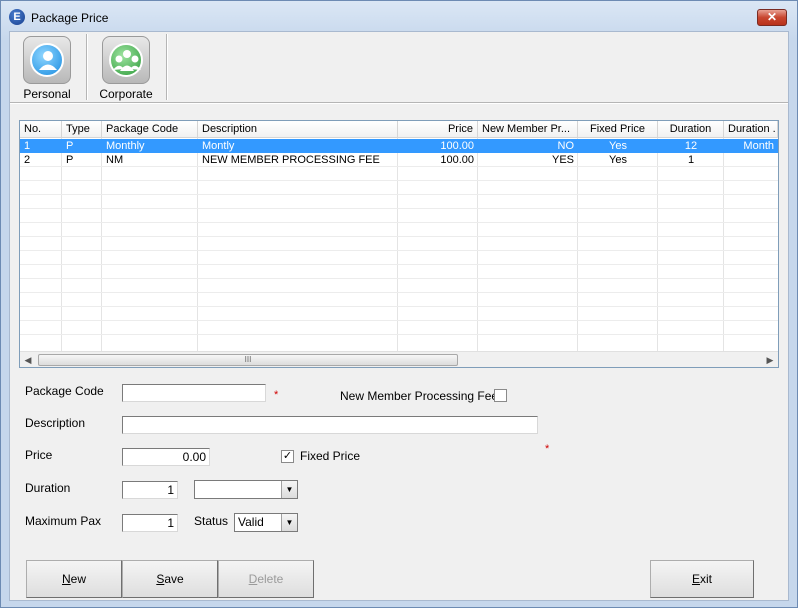 This screenshot has width=798, height=608. I want to click on price-input: 0.00, so click(166, 457).